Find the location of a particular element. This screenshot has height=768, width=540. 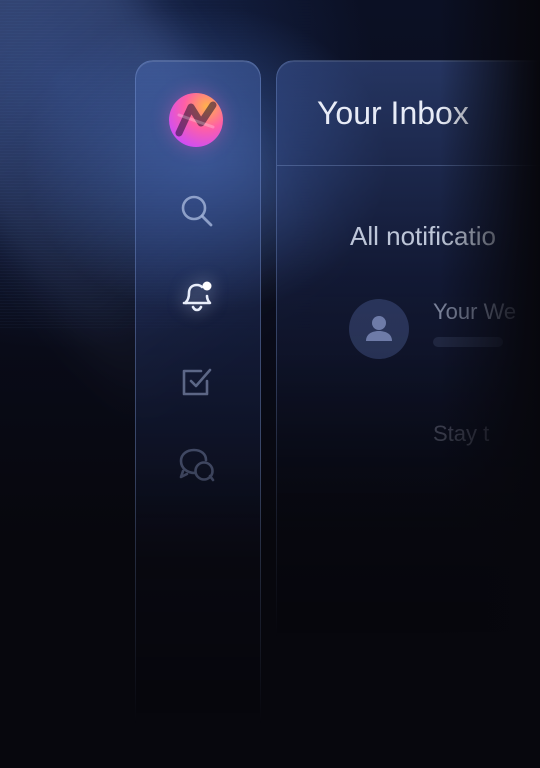

tab-all-notifications: All notificatio is located at coordinates (423, 236).